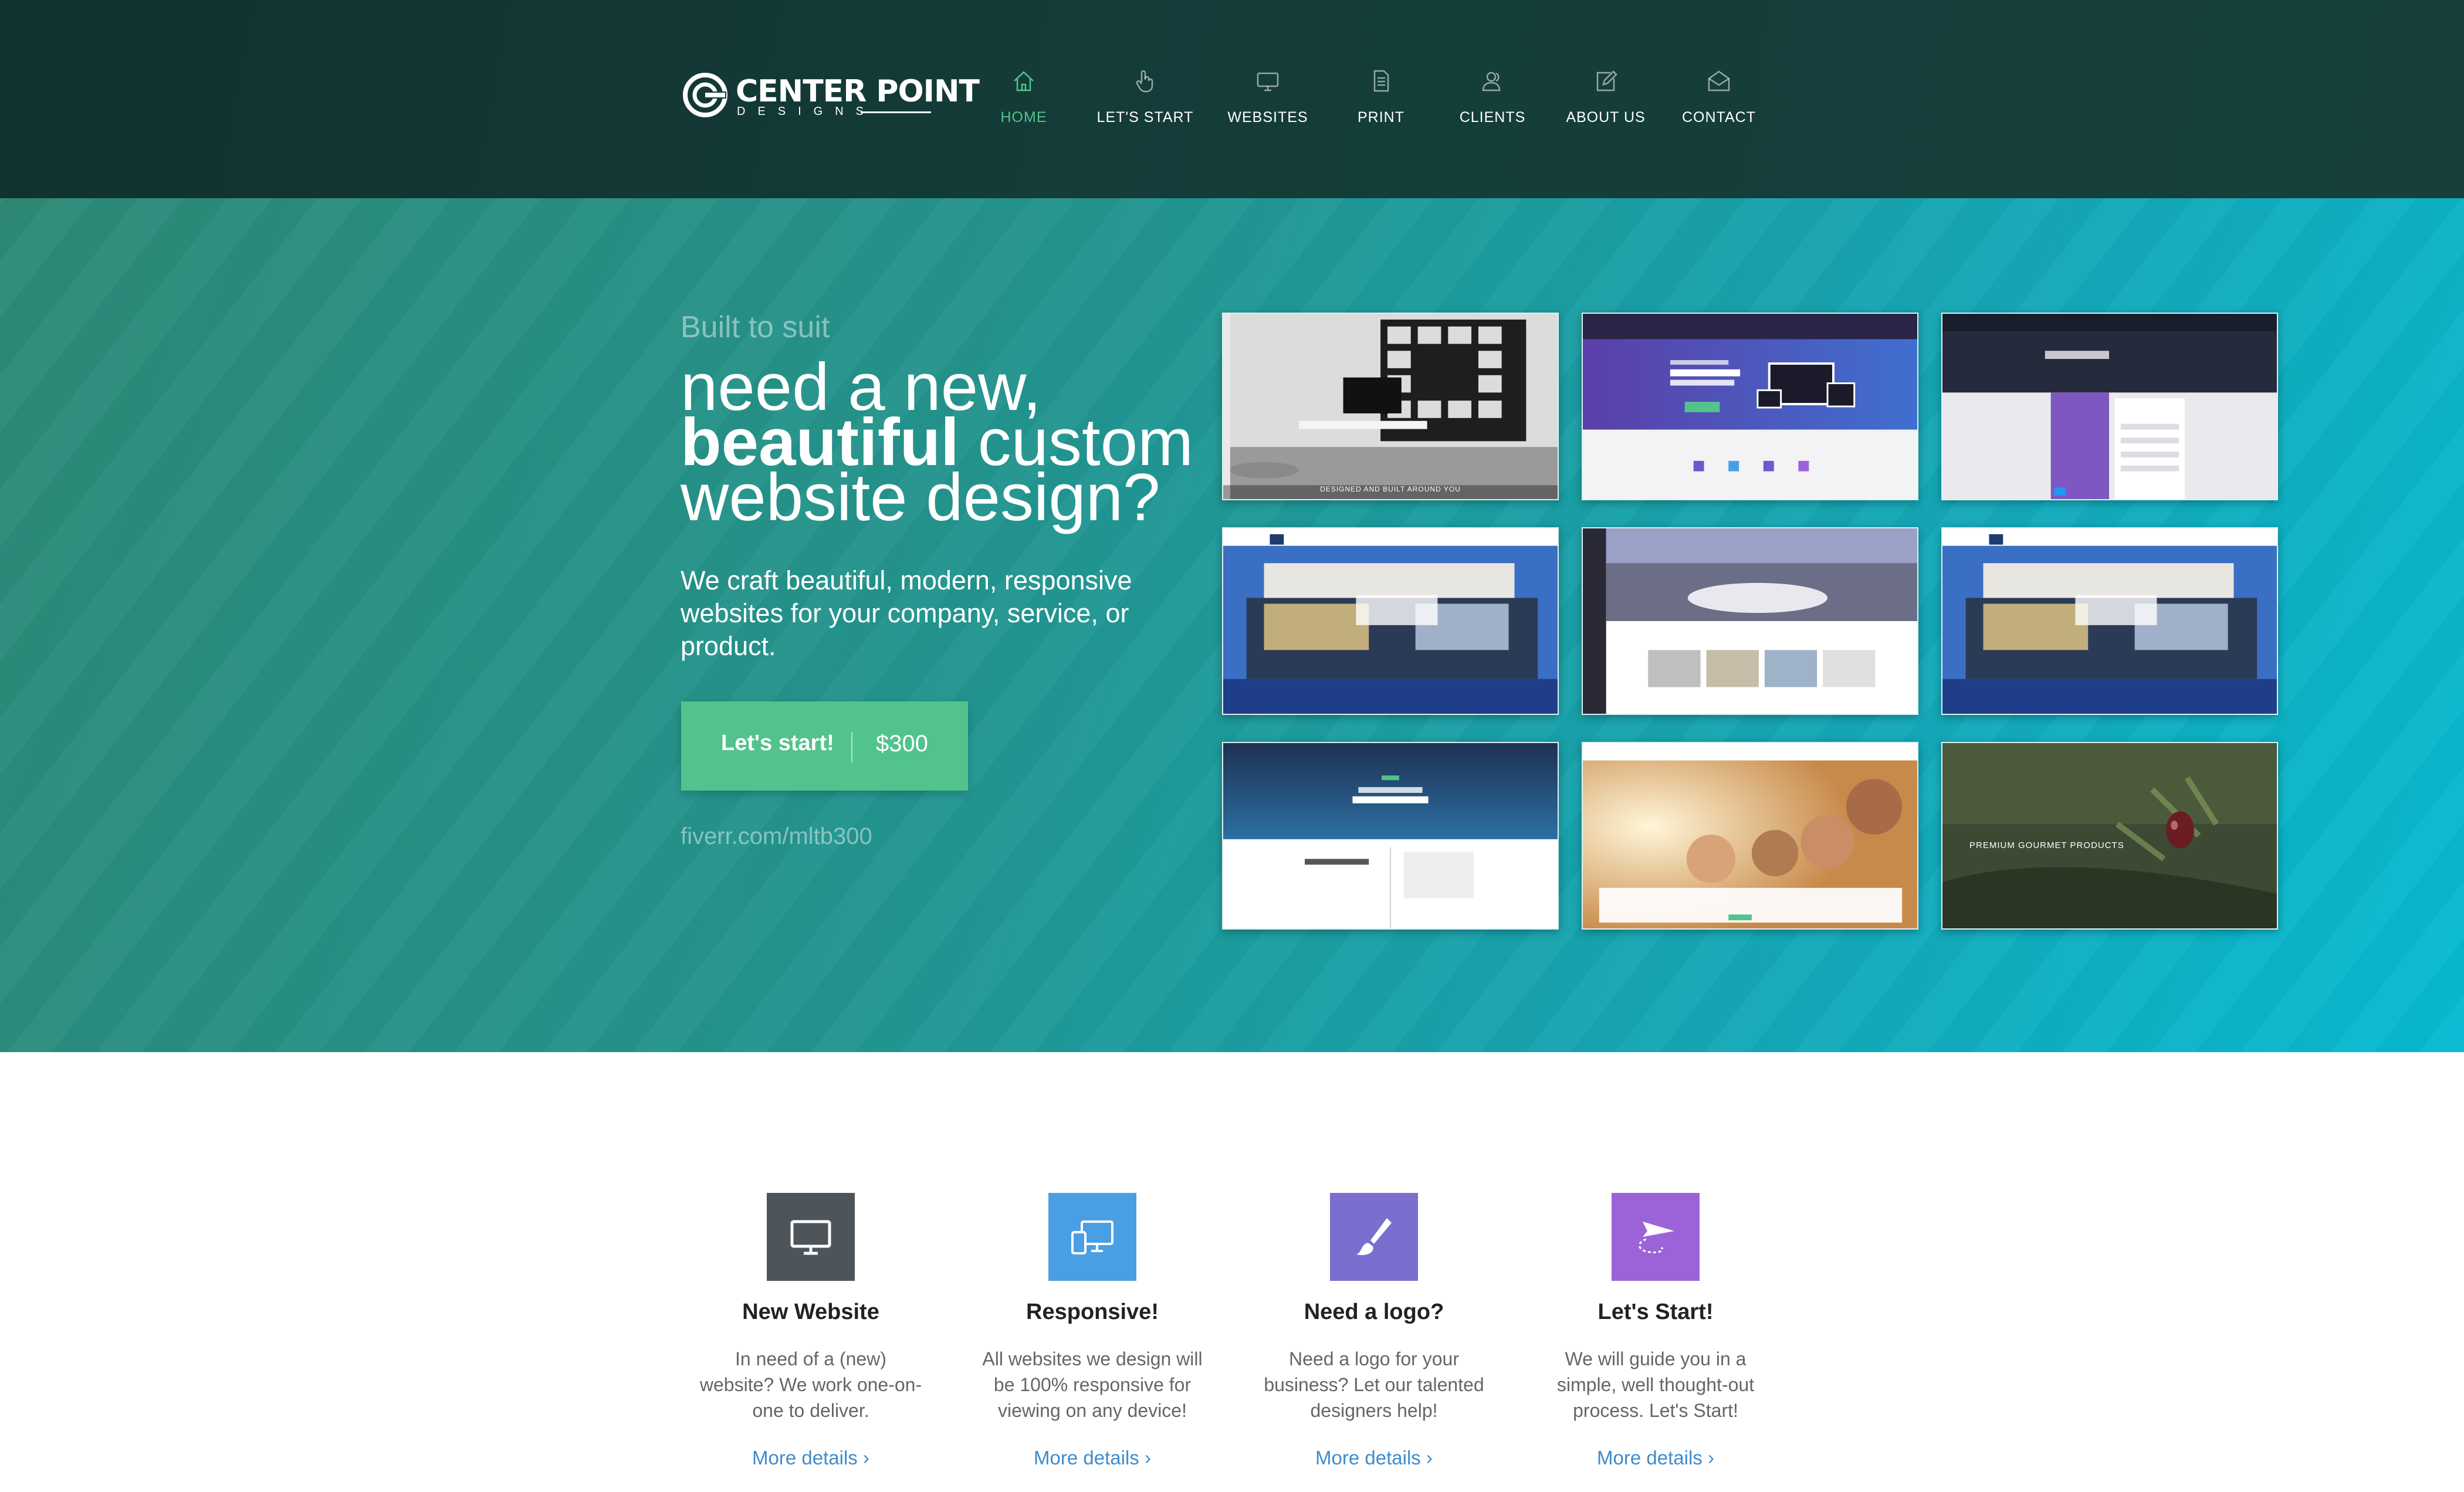  What do you see at coordinates (1492, 97) in the screenshot?
I see `nav-item-clients: CLIENTS` at bounding box center [1492, 97].